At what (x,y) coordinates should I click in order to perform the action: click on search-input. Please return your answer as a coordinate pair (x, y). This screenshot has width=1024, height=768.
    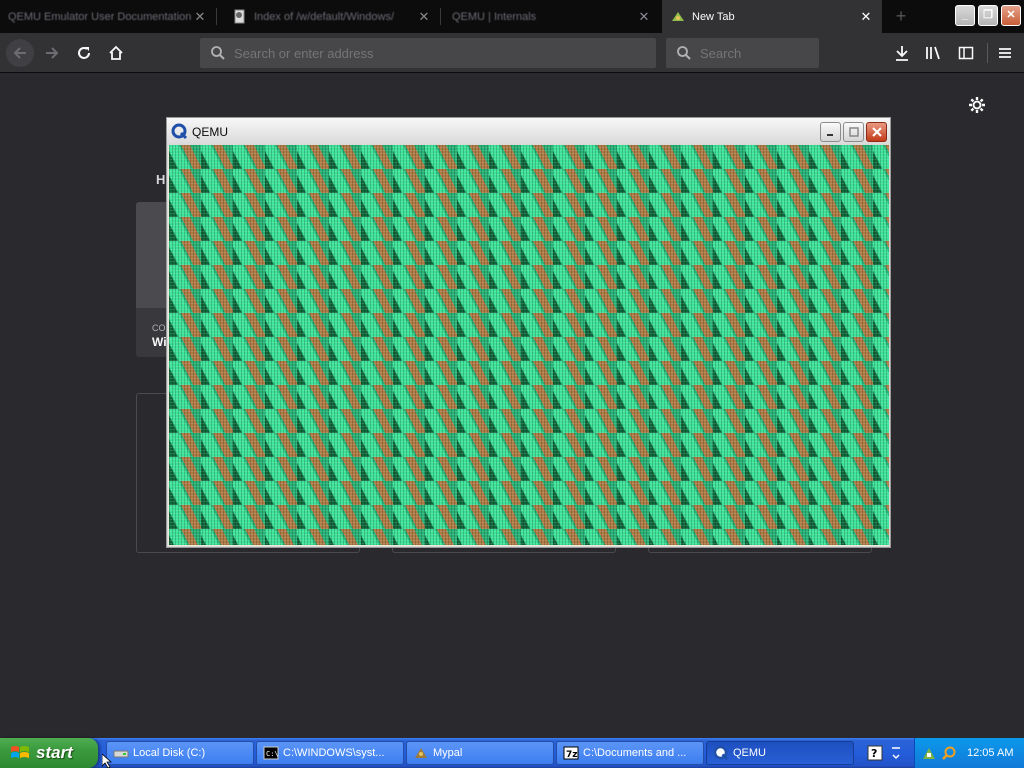
    Looking at the image, I should click on (755, 53).